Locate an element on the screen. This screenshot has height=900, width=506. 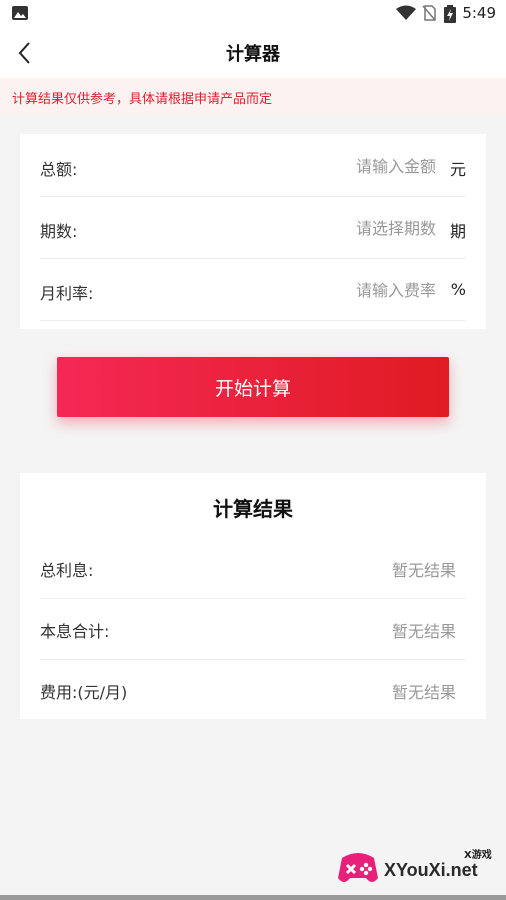
watermark-sub: X游戏 is located at coordinates (478, 855).